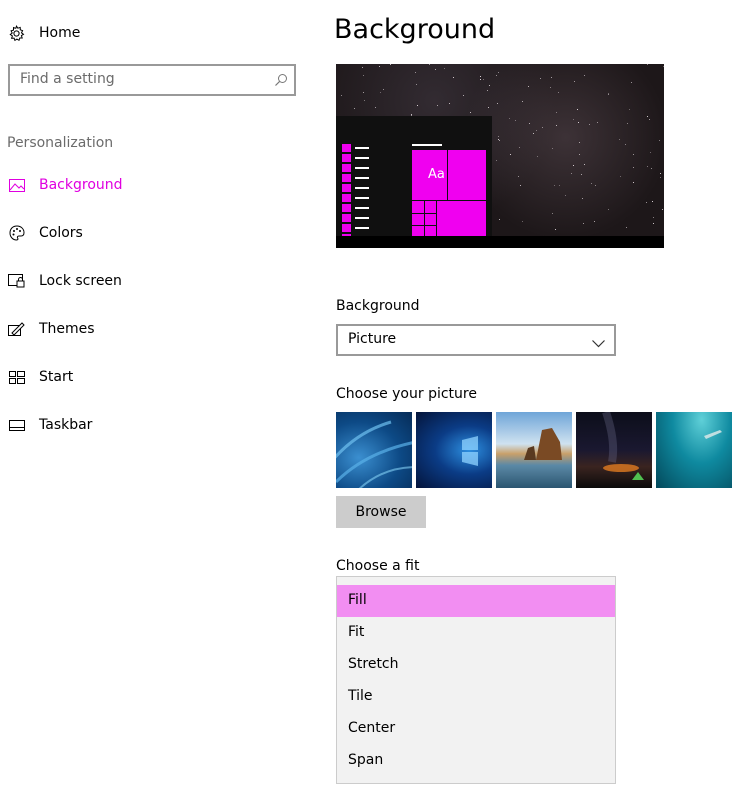  What do you see at coordinates (378, 306) in the screenshot?
I see `background-label: Background` at bounding box center [378, 306].